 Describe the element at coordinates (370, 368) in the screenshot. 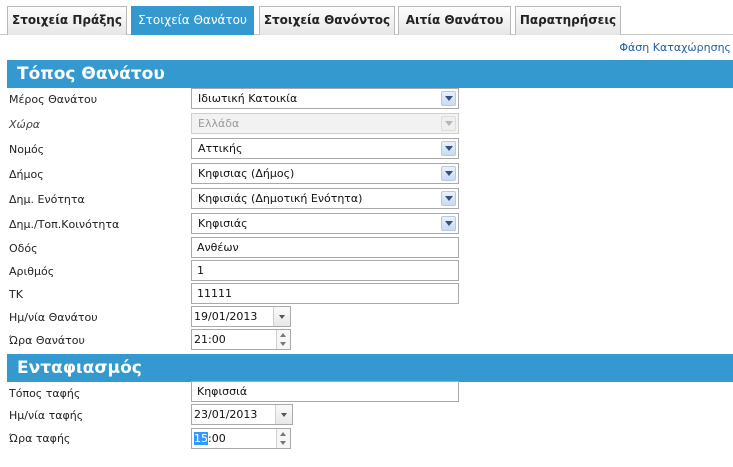

I see `section-burial-header: Ενταφιασμός` at that location.